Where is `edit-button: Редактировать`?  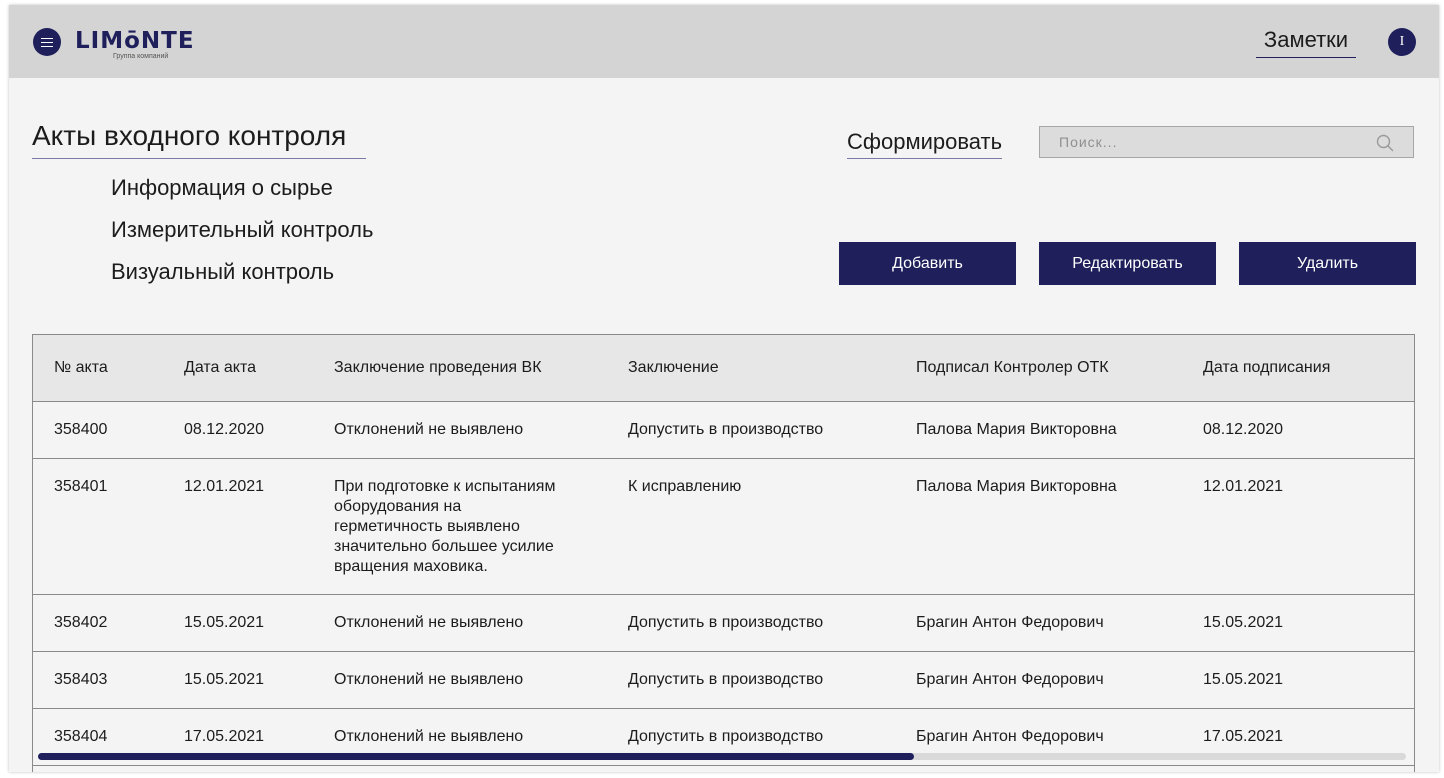
edit-button: Редактировать is located at coordinates (1127, 263).